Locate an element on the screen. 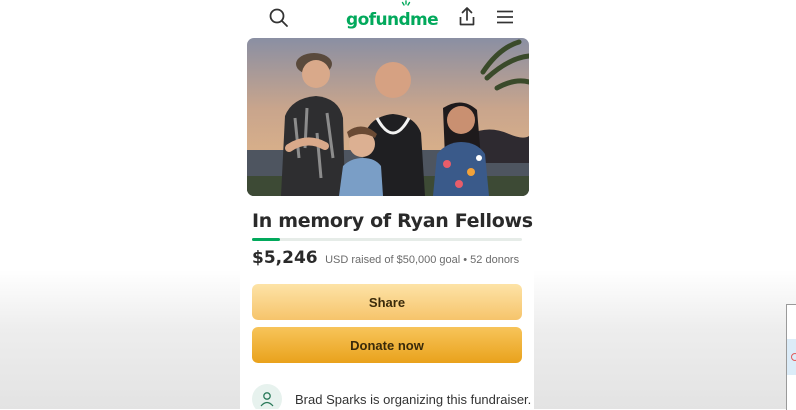  campaign-title: In memory of Ryan Fellows is located at coordinates (392, 221).